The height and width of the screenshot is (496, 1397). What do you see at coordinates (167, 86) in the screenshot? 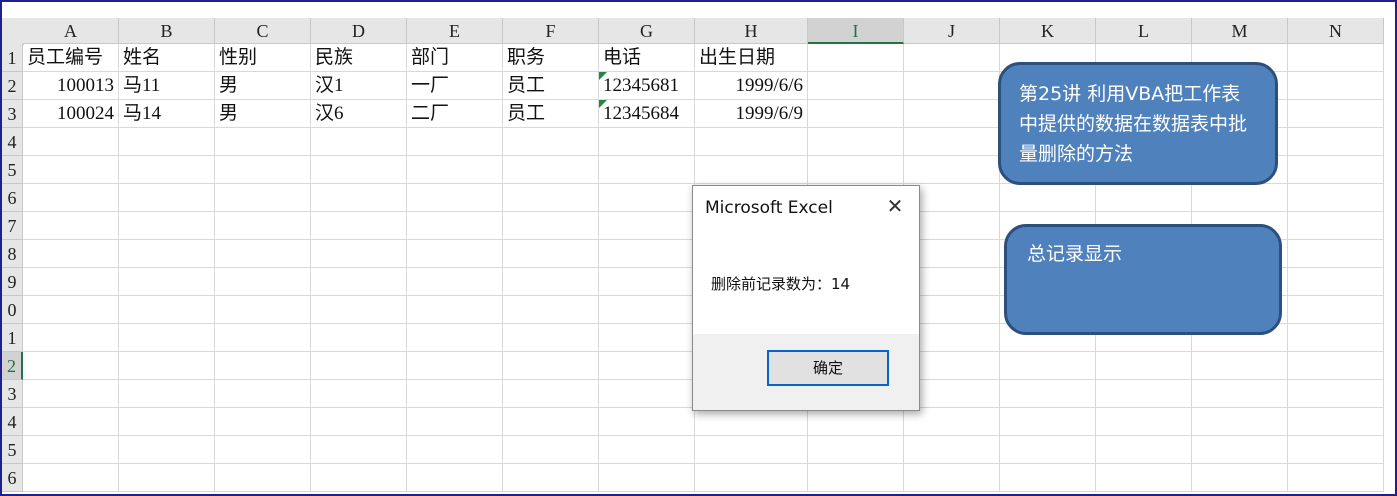
I see `cell-b2: 马11` at bounding box center [167, 86].